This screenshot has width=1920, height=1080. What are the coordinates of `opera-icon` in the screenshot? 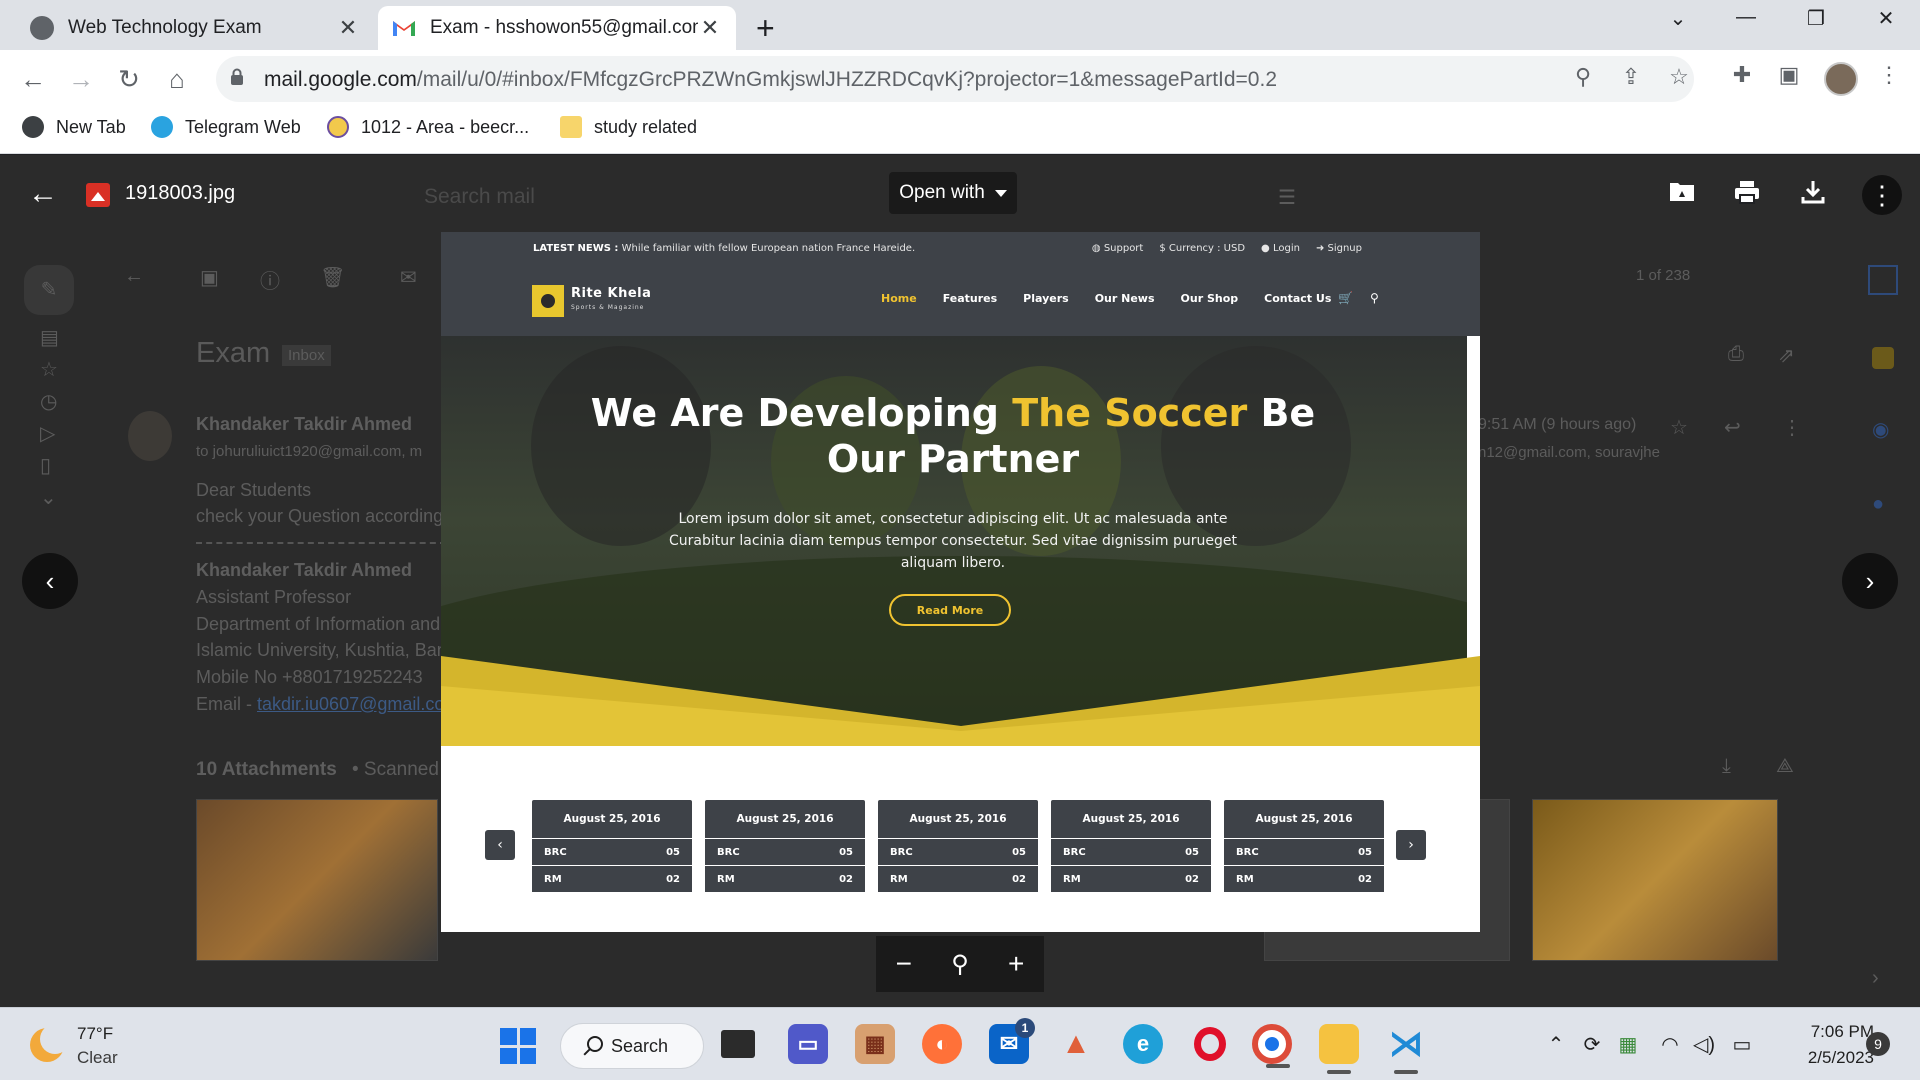 It's located at (1210, 1044).